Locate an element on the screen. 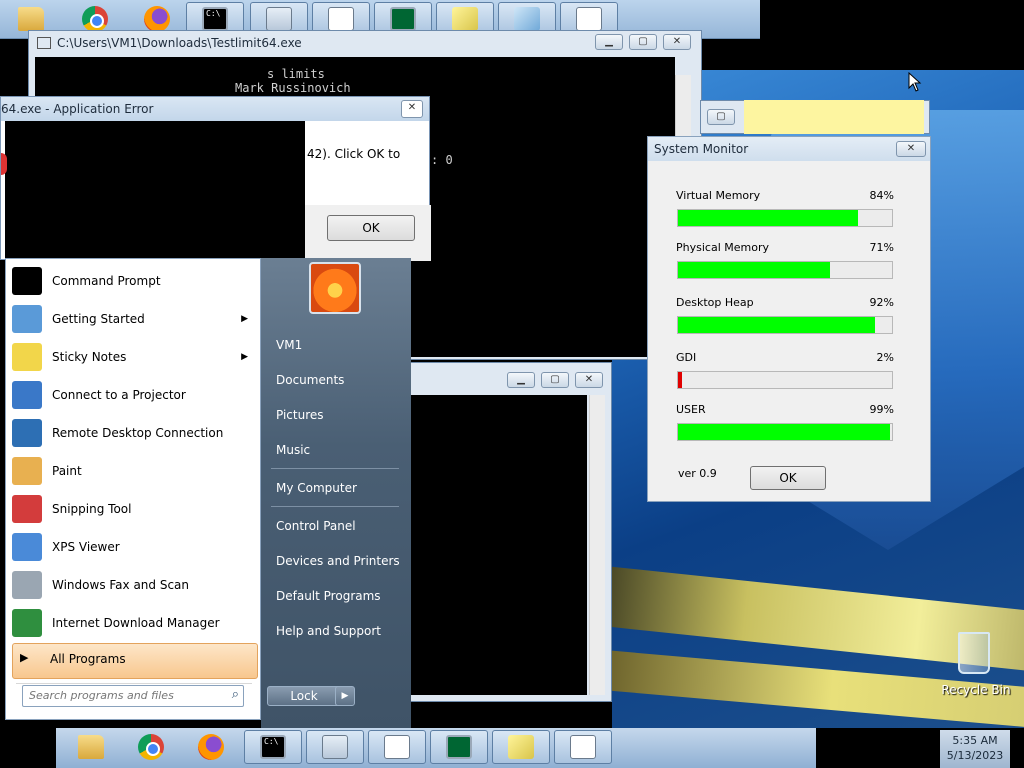 The image size is (1024, 768). getting-started-icon is located at coordinates (27, 319).